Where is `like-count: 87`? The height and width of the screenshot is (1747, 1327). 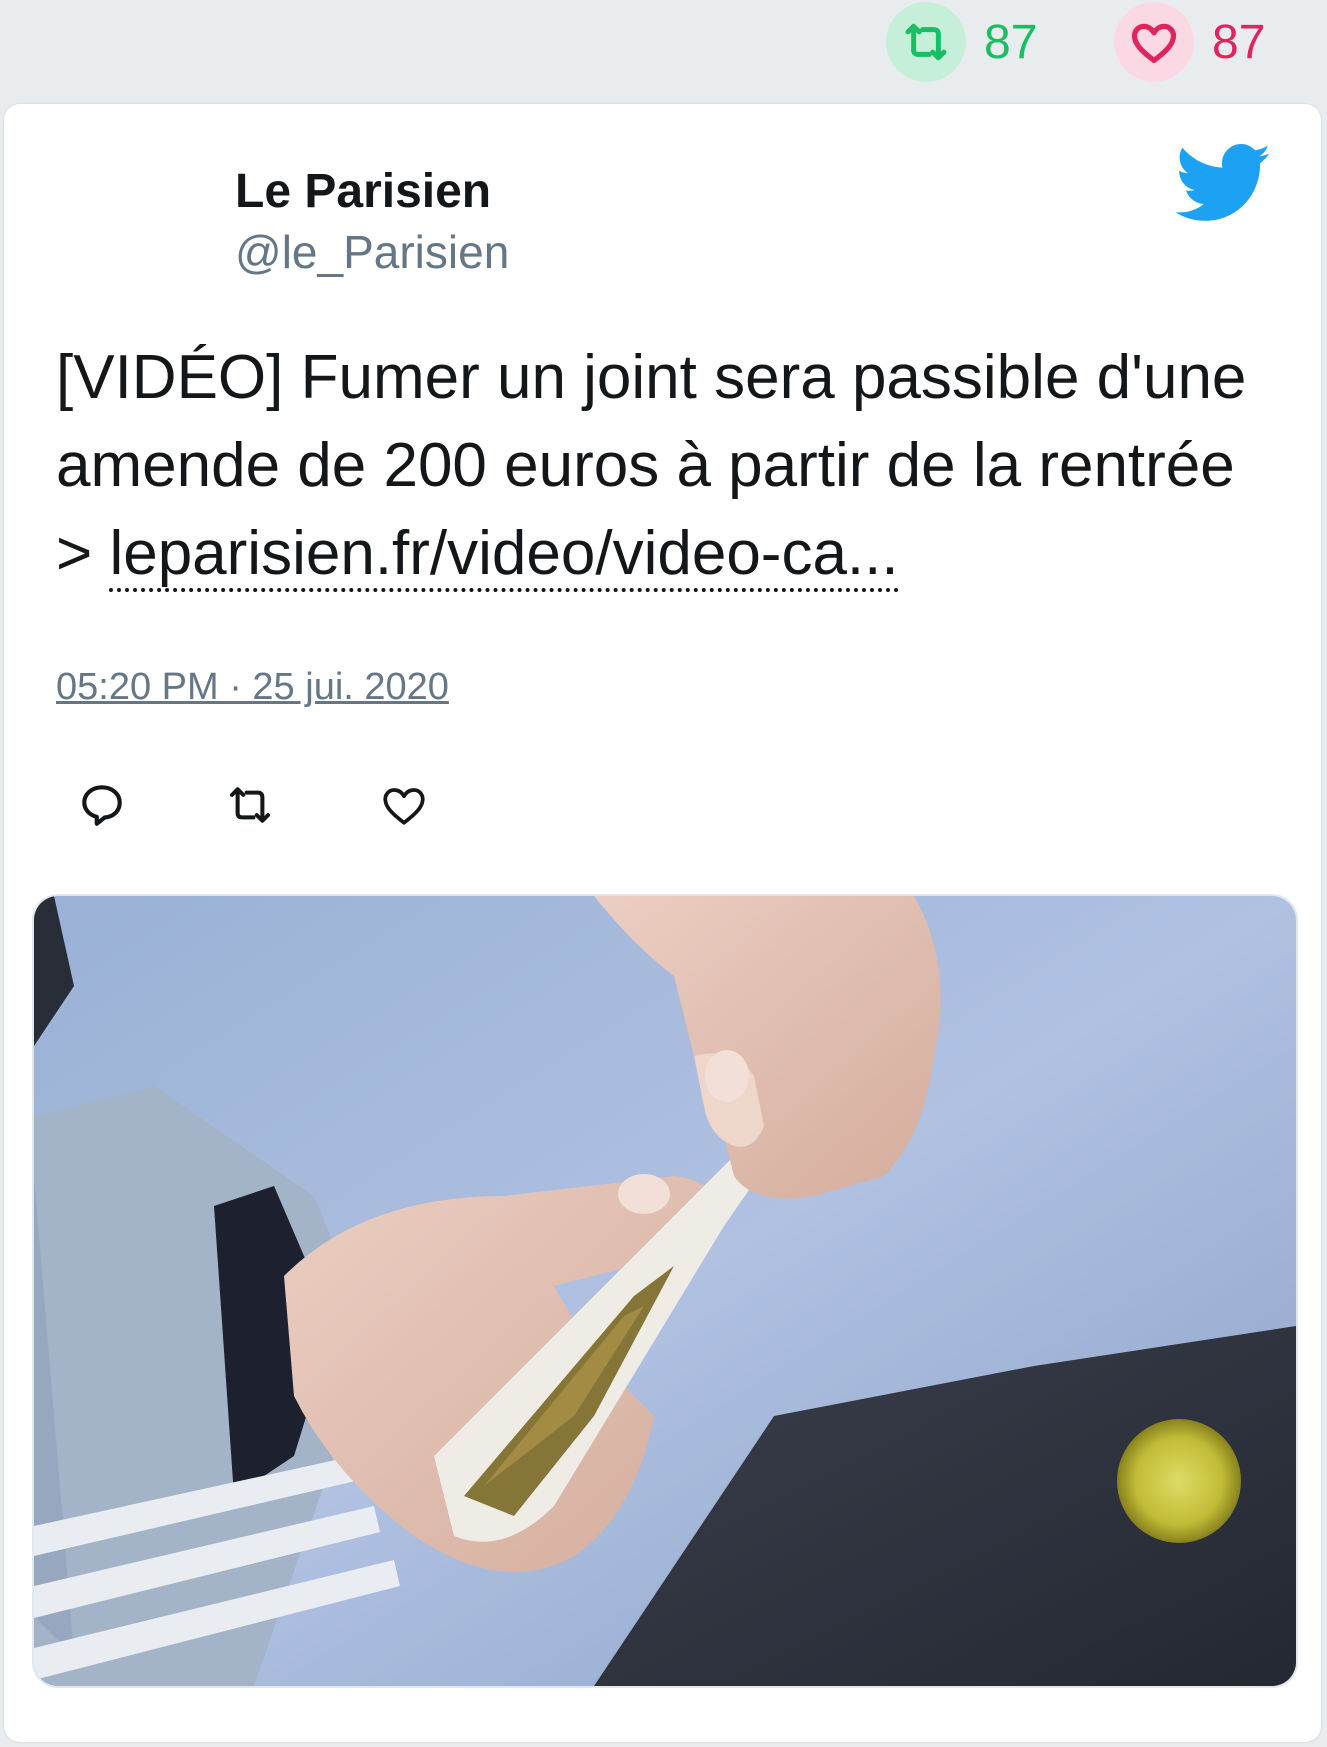
like-count: 87 is located at coordinates (1239, 42).